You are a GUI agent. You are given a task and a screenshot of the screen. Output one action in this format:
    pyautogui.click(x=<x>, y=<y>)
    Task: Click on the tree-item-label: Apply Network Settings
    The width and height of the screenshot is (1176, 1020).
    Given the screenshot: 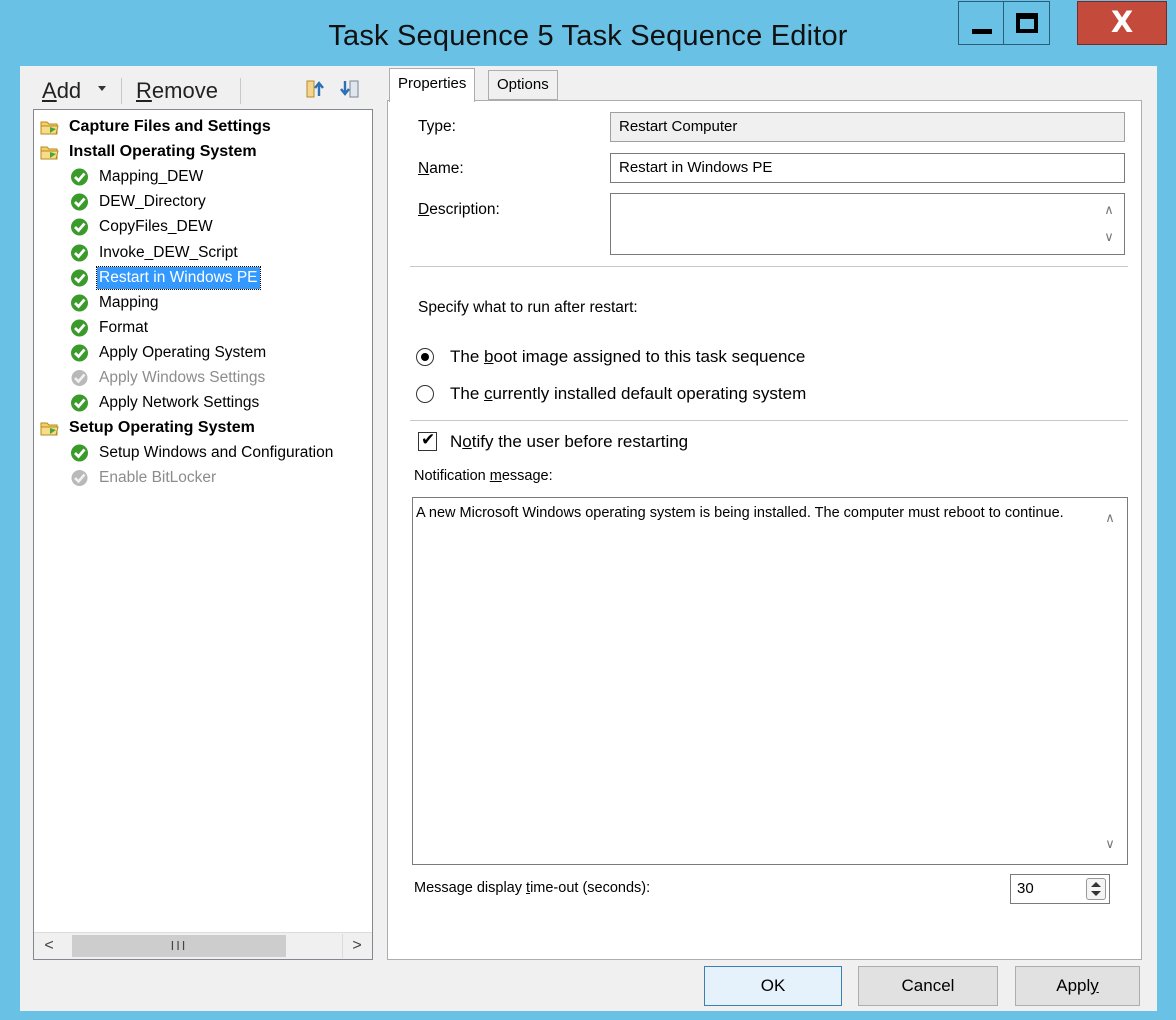 What is the action you would take?
    pyautogui.click(x=179, y=403)
    